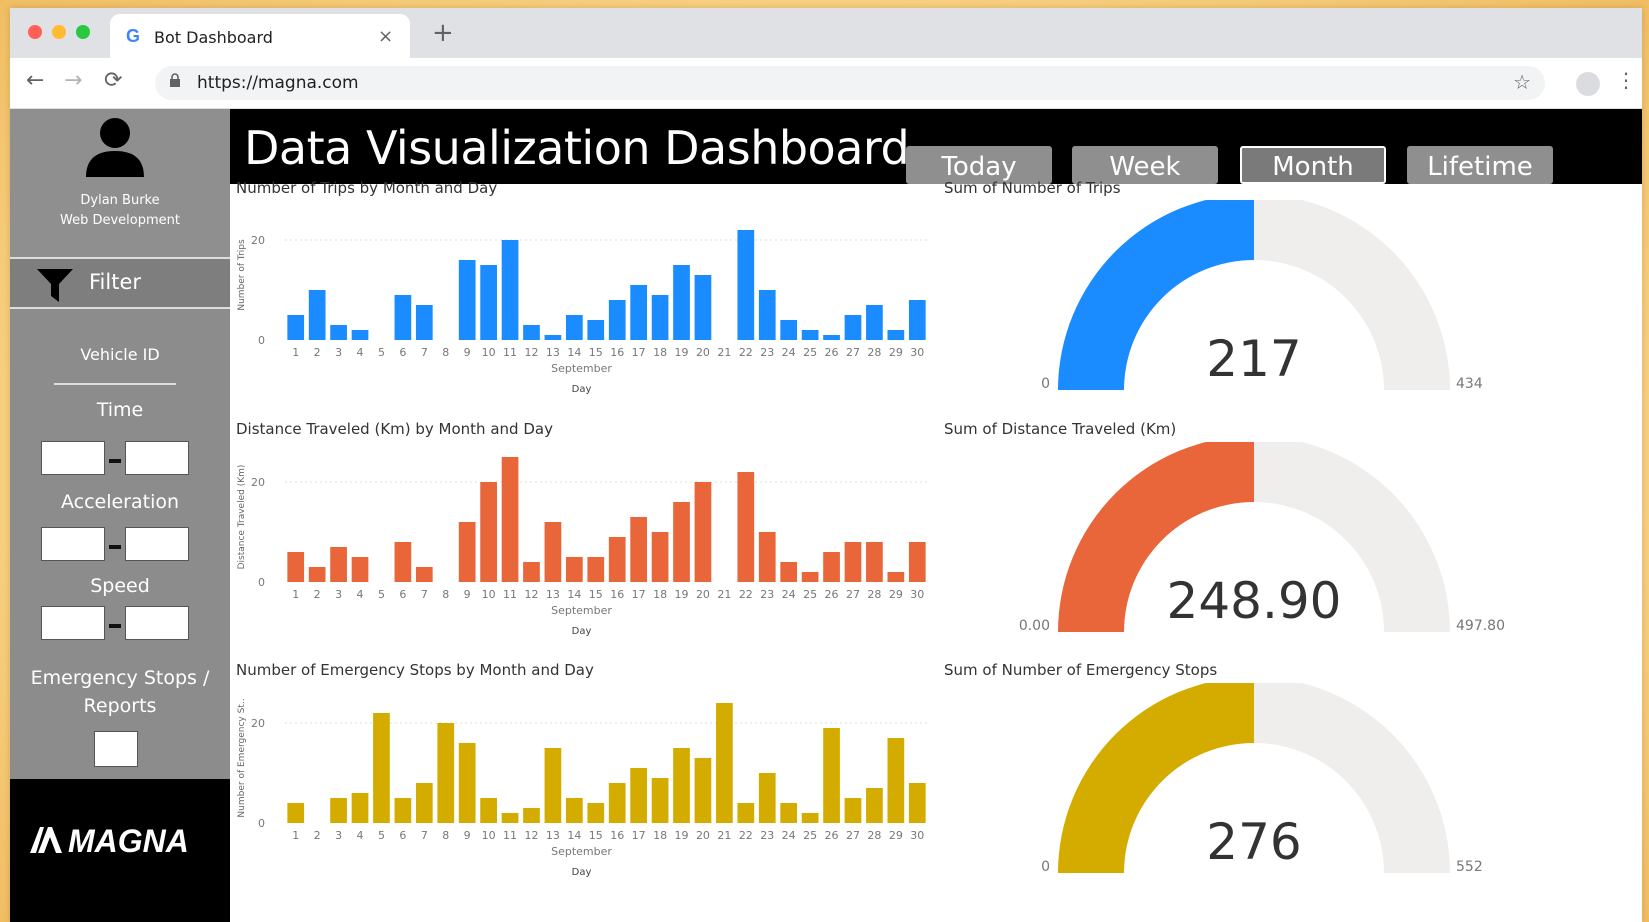  Describe the element at coordinates (157, 623) in the screenshot. I see `speed-max-input` at that location.